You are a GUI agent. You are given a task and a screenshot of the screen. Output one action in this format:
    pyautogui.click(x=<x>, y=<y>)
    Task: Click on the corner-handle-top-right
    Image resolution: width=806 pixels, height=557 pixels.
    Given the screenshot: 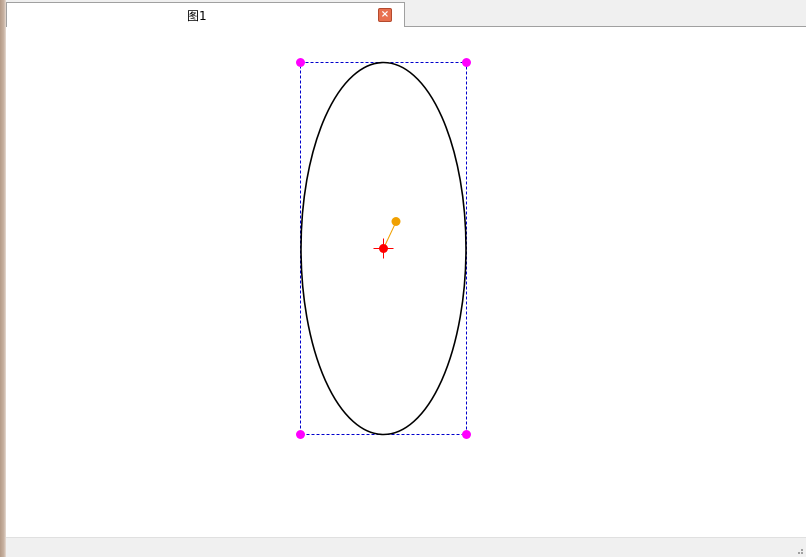 What is the action you would take?
    pyautogui.click(x=466, y=62)
    